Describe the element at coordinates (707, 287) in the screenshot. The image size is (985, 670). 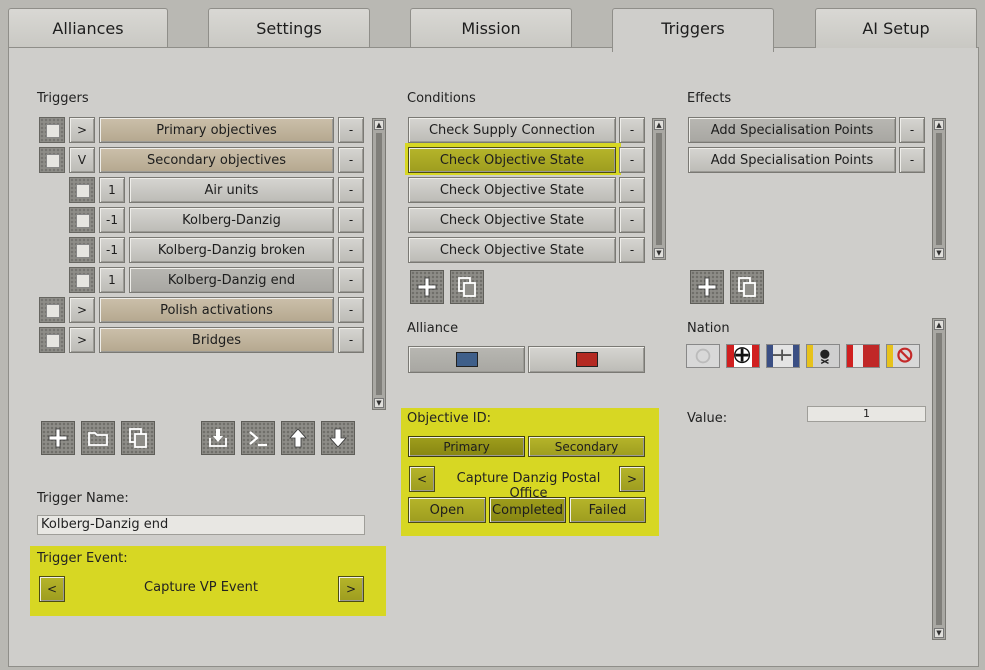
I see `add-effect-button` at that location.